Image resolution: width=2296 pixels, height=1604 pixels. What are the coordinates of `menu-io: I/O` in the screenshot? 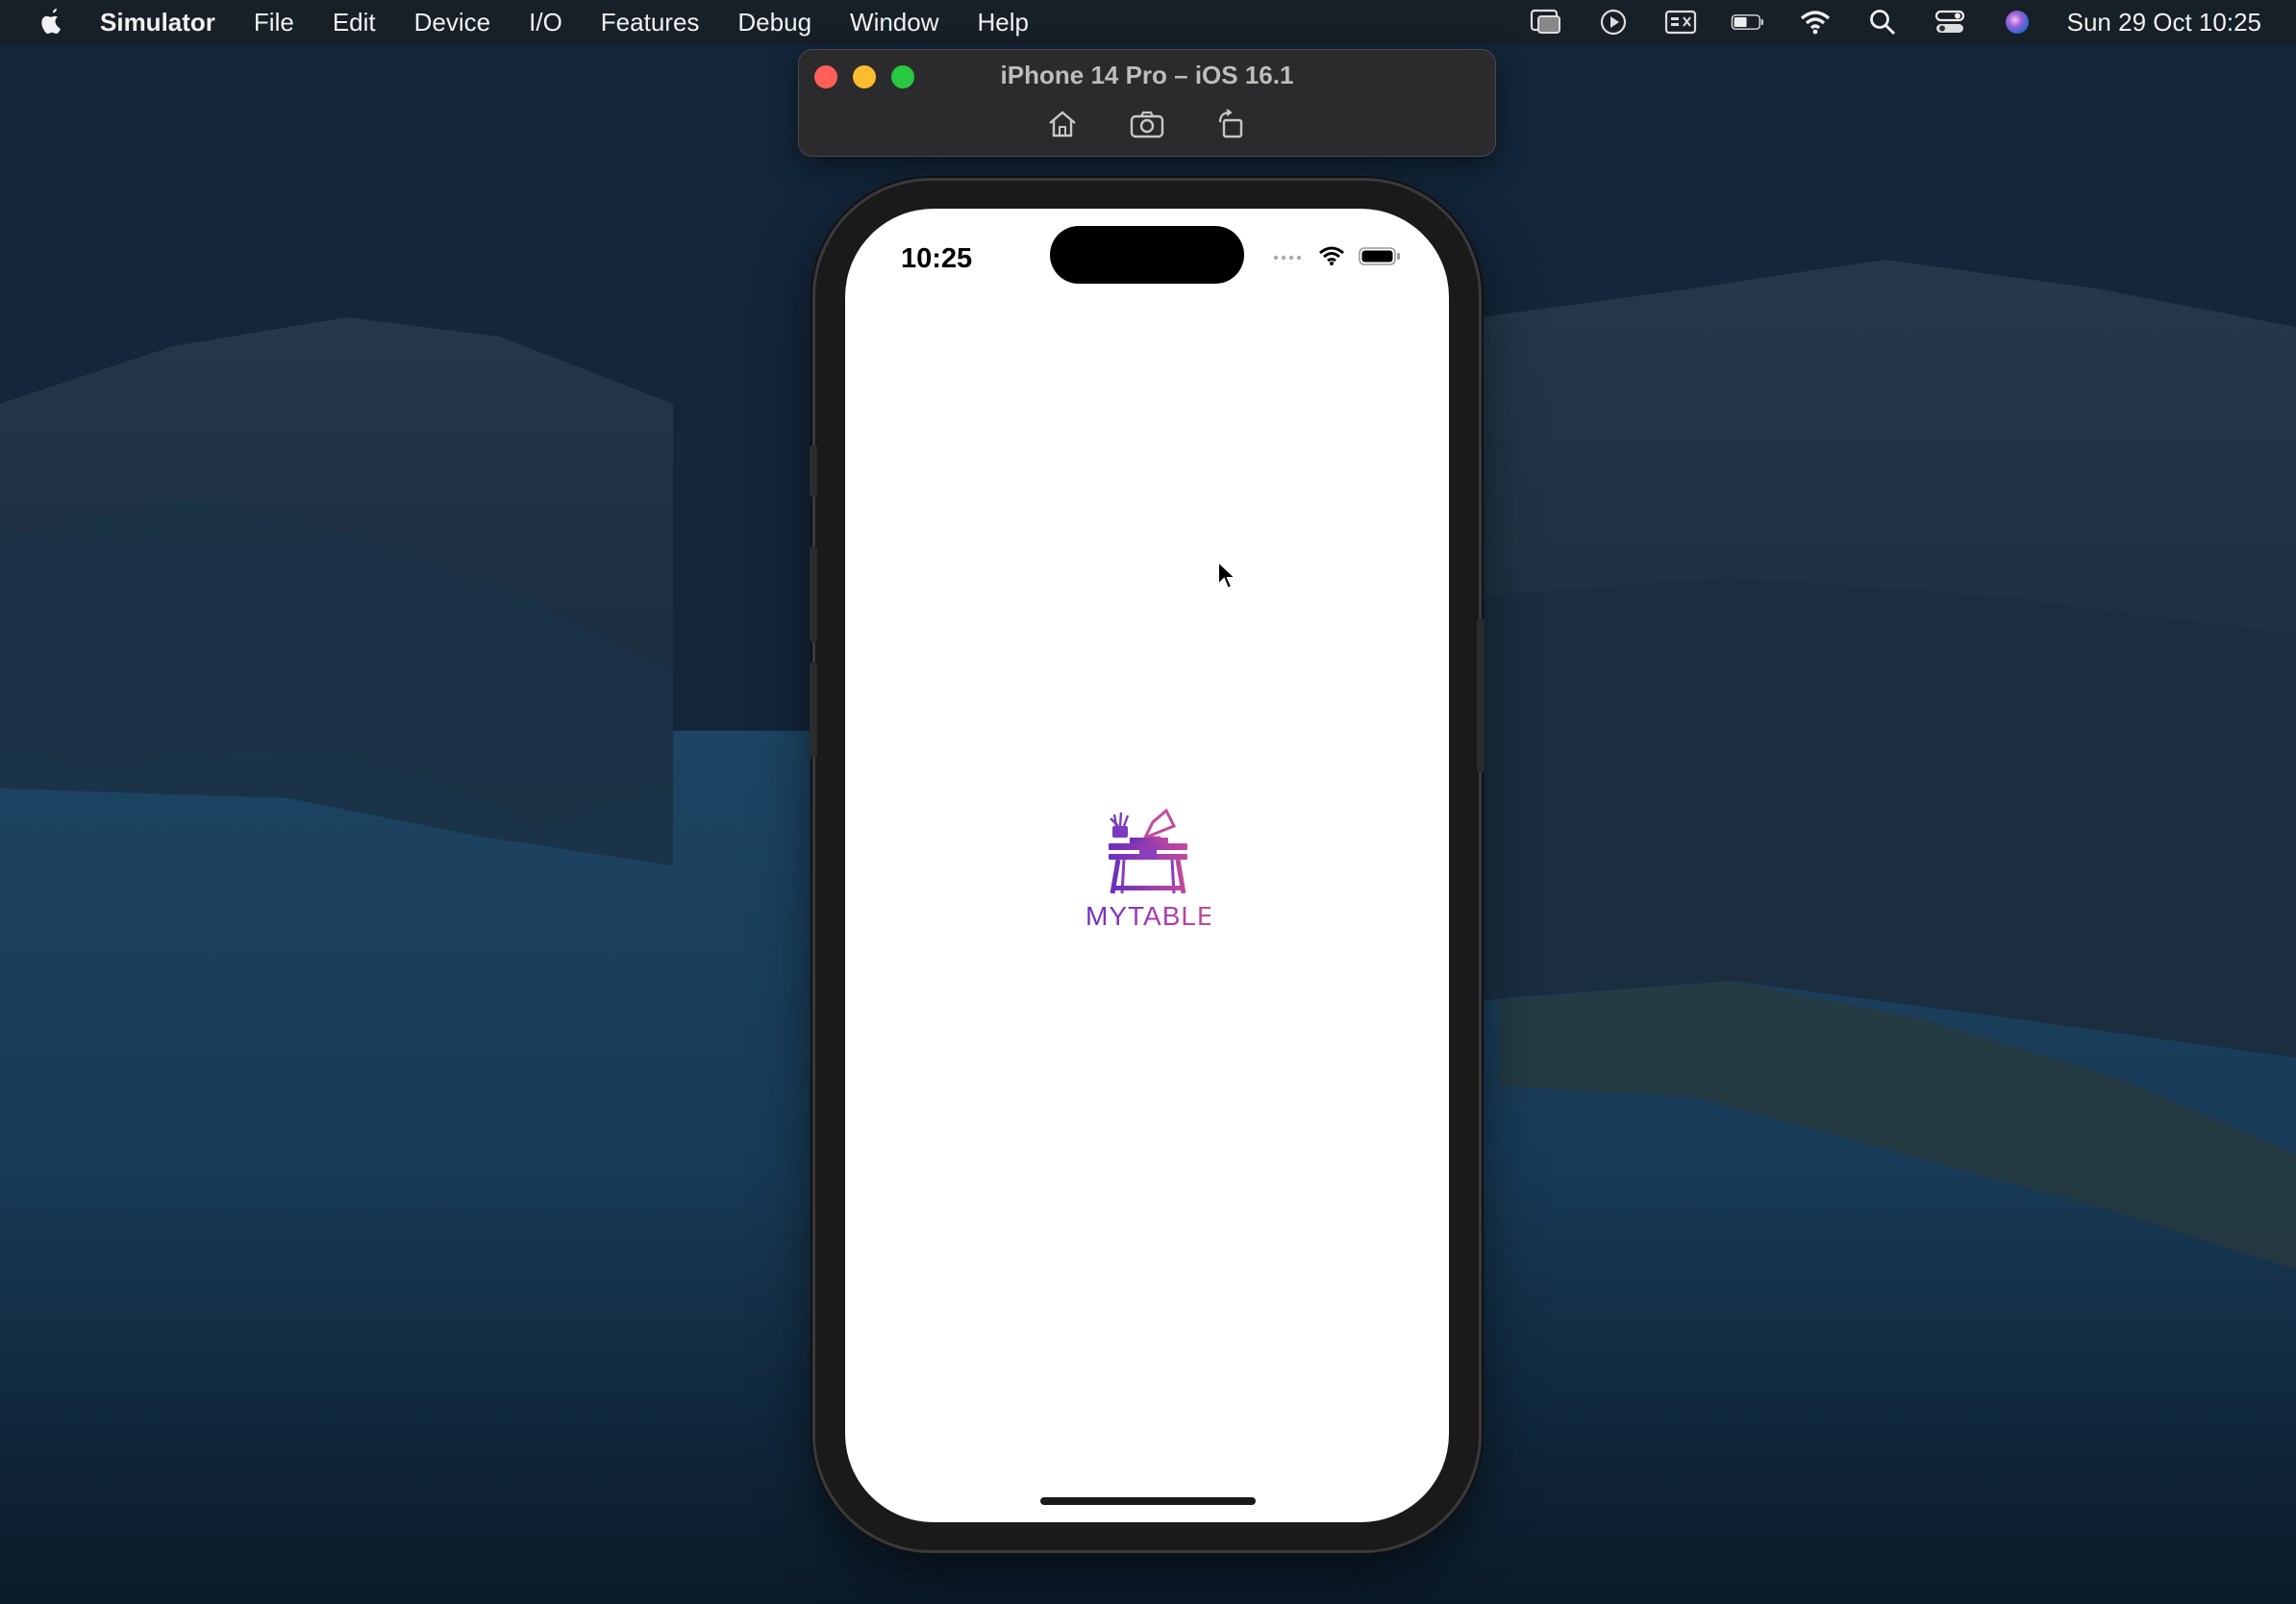 It's located at (545, 23).